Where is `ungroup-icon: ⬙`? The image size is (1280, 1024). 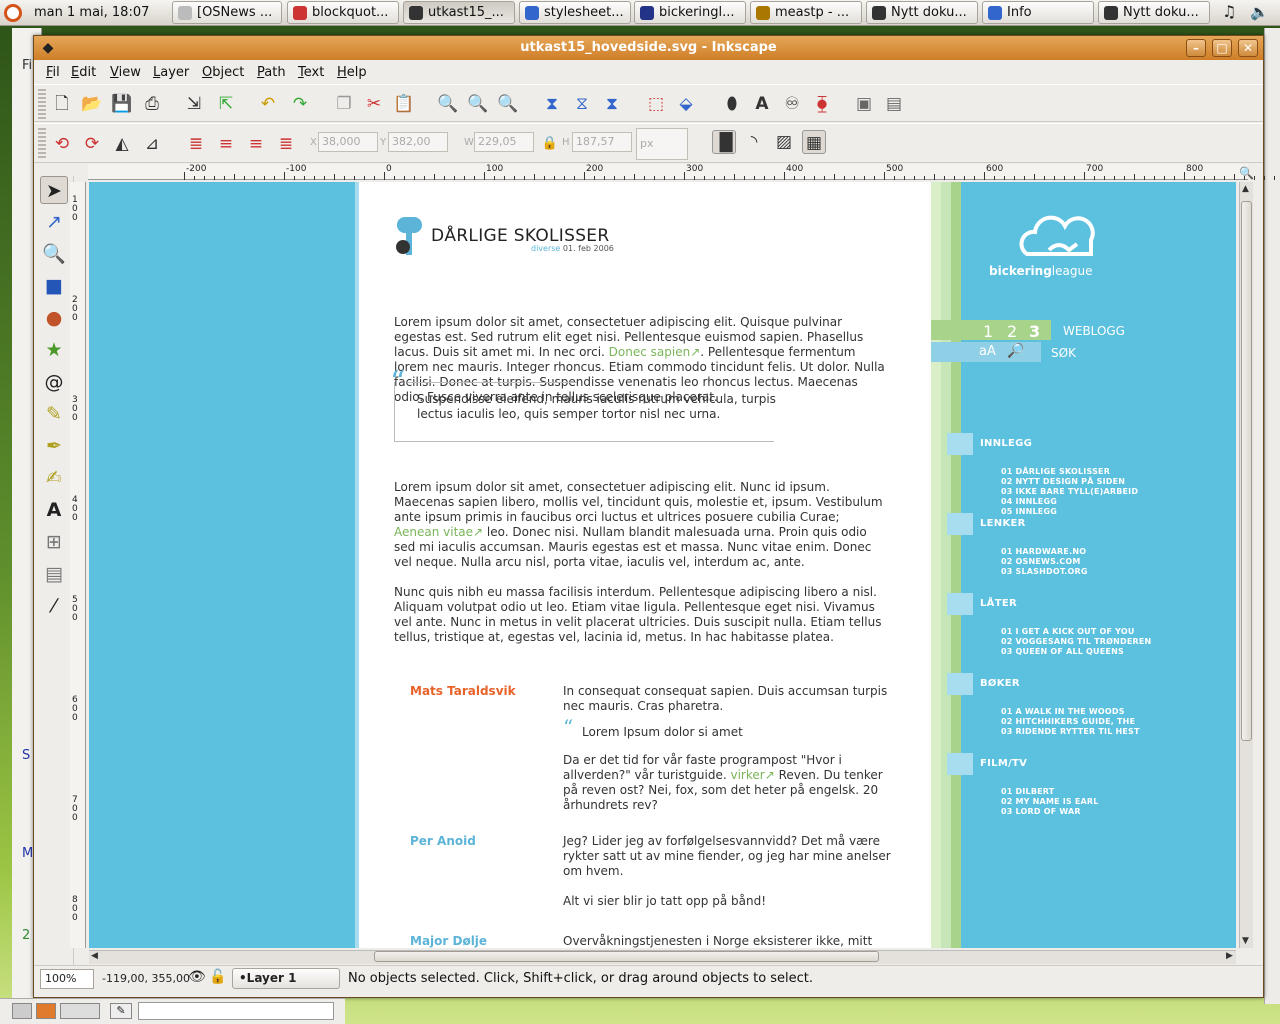
ungroup-icon: ⬙ is located at coordinates (686, 104).